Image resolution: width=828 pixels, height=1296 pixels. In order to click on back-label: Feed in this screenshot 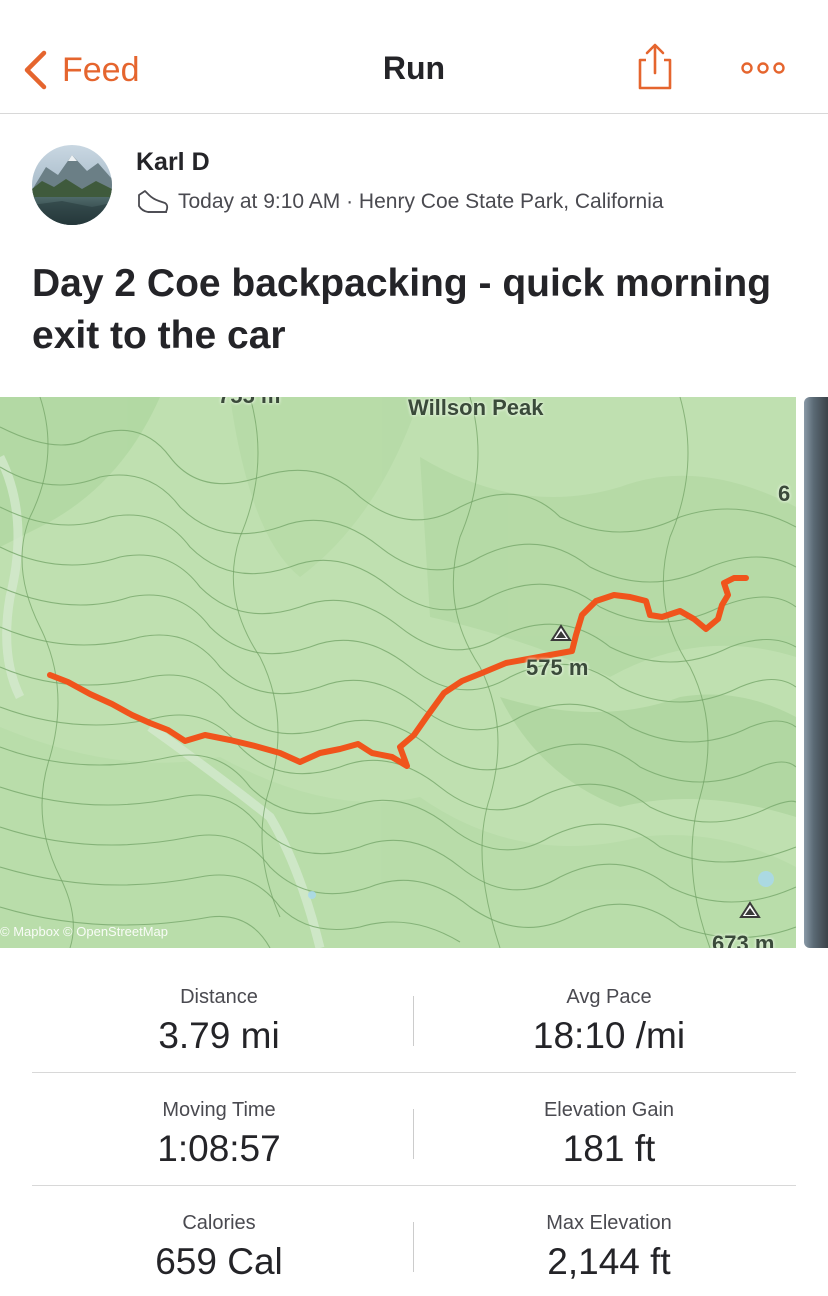, I will do `click(101, 69)`.